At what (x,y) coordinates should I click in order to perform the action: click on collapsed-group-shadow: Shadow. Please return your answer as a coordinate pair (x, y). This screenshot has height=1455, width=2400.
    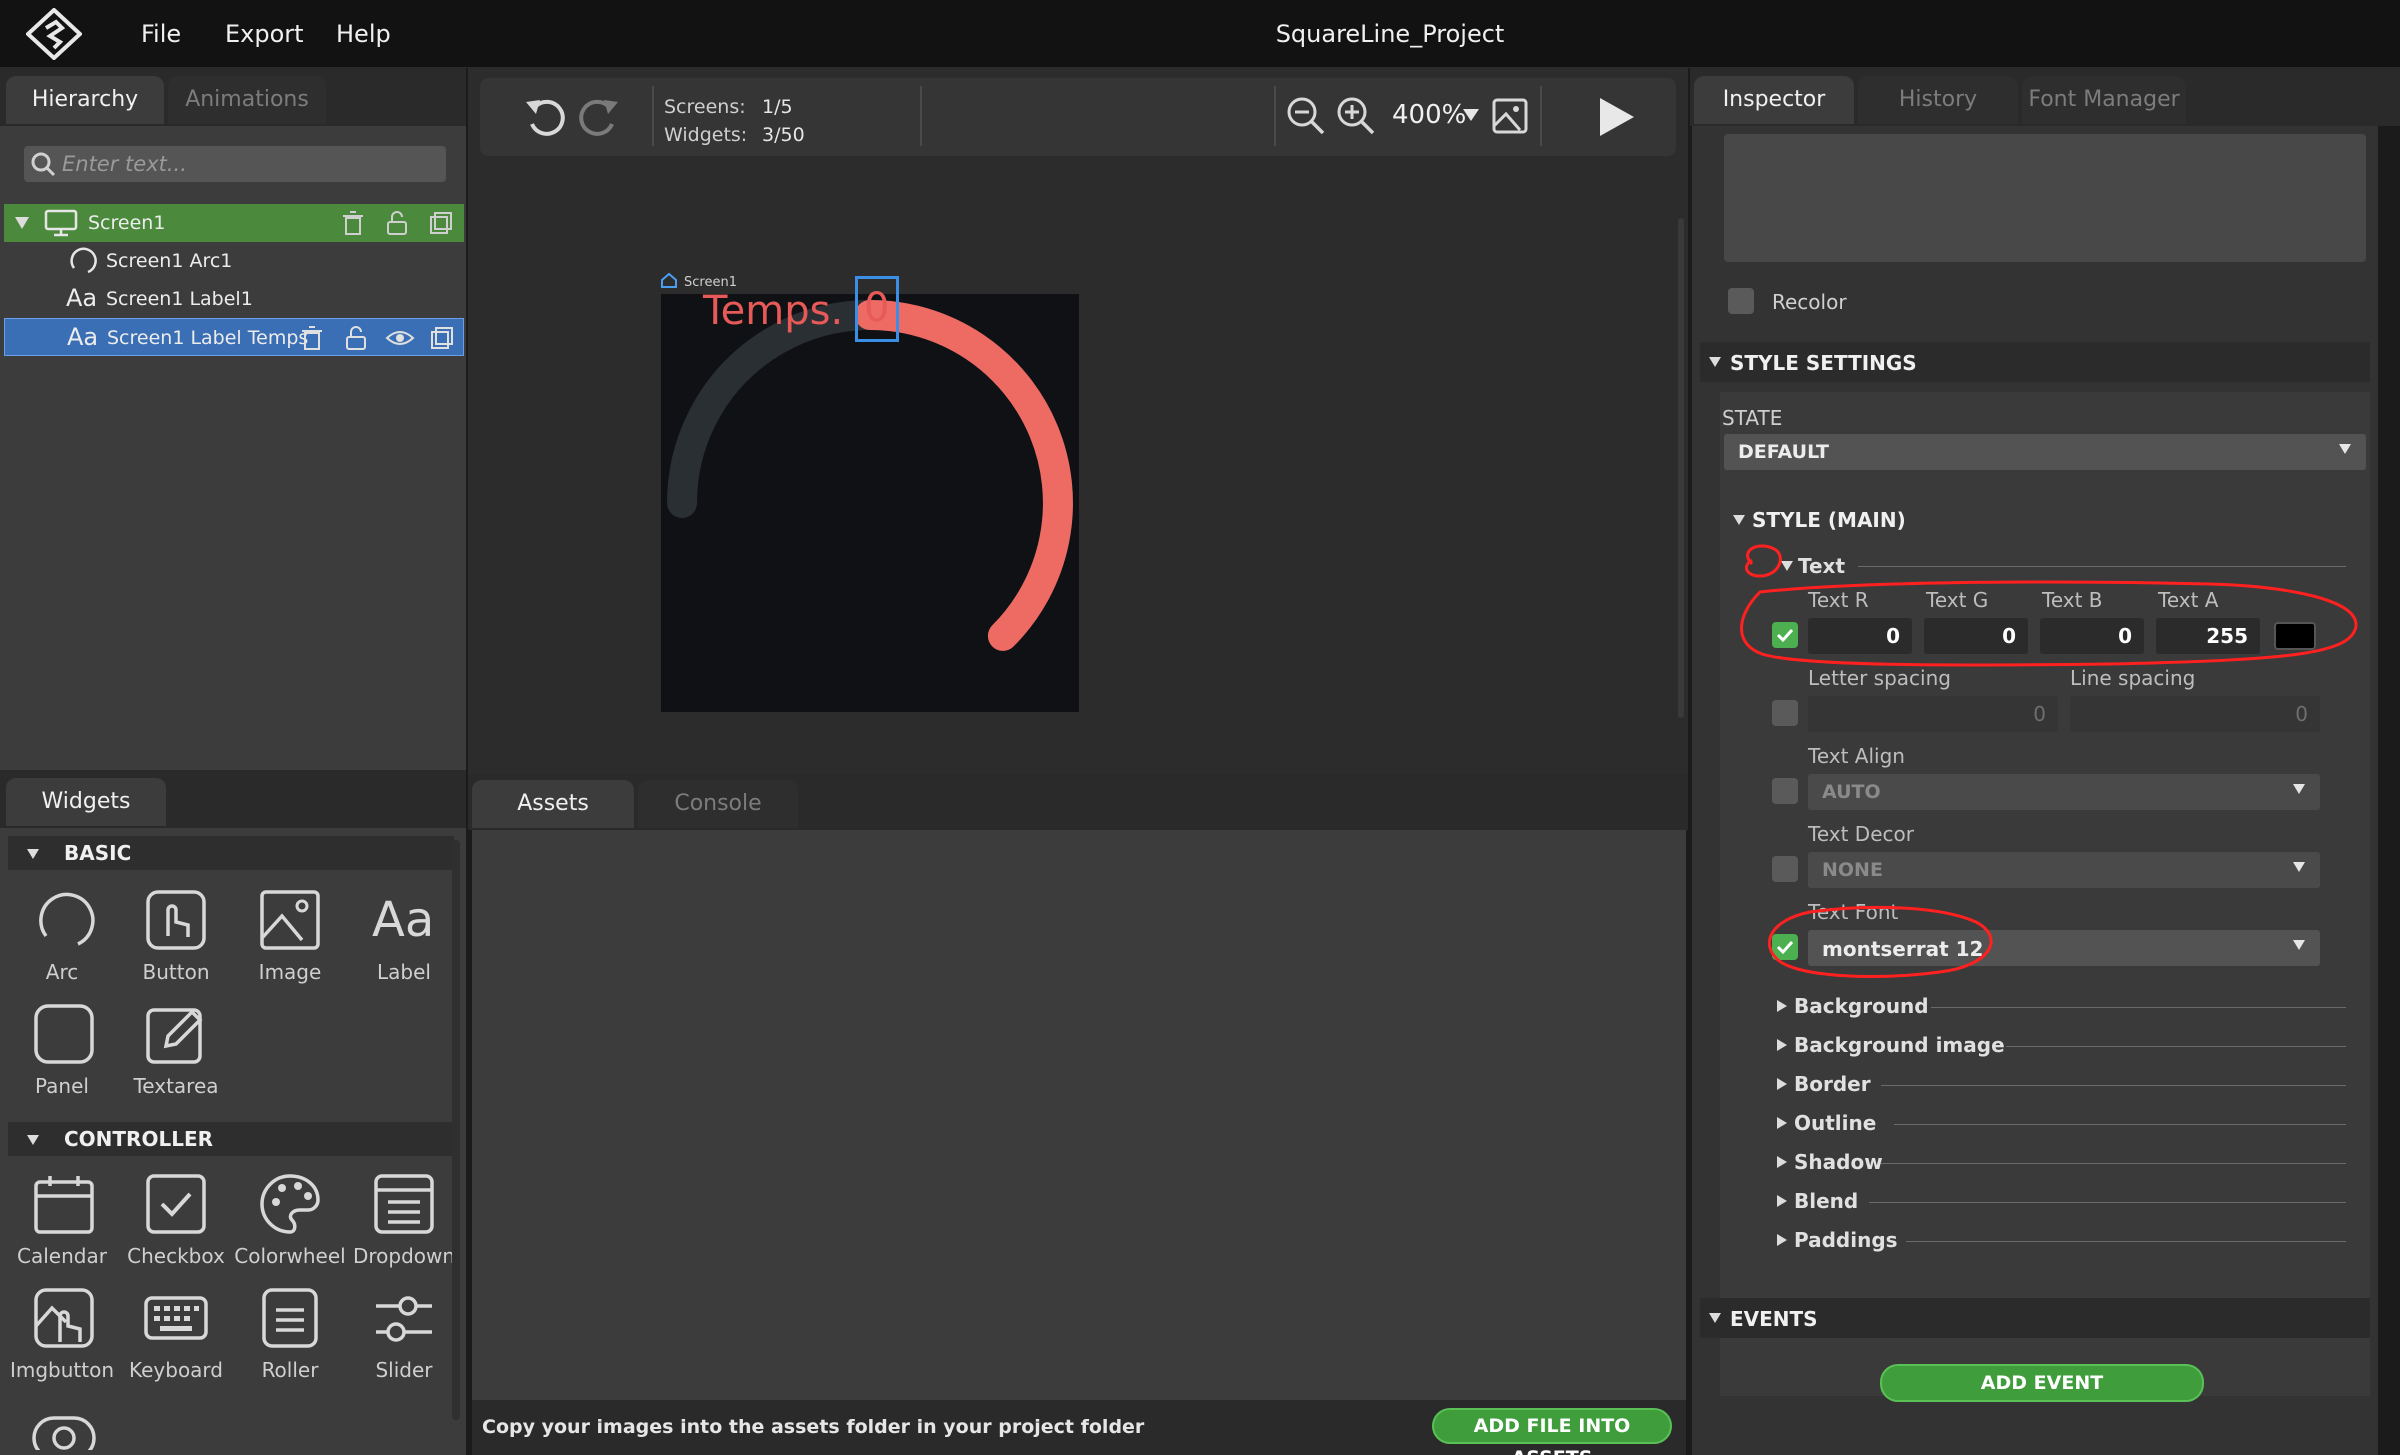
    Looking at the image, I should click on (2061, 1163).